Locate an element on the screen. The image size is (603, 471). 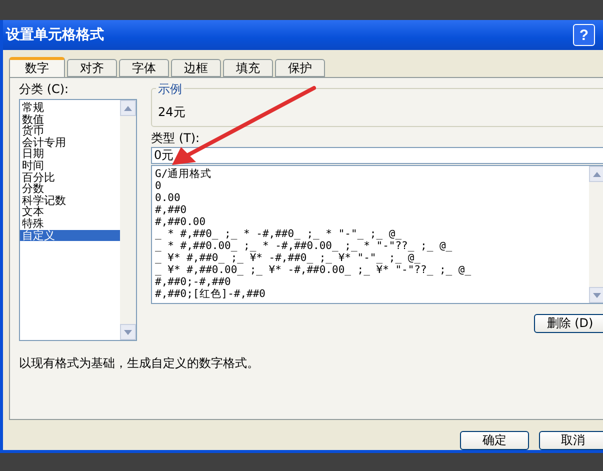
tab: 填充 is located at coordinates (248, 68).